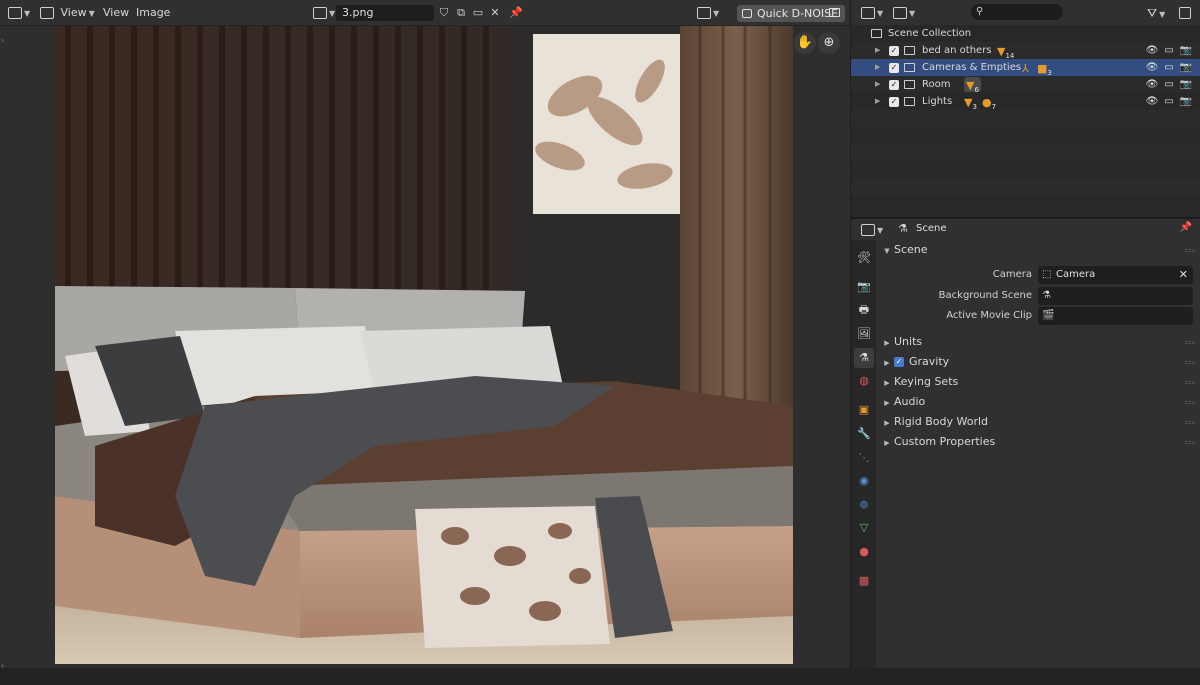 The width and height of the screenshot is (1200, 685). I want to click on editor-type-selector: ▼, so click(19, 13).